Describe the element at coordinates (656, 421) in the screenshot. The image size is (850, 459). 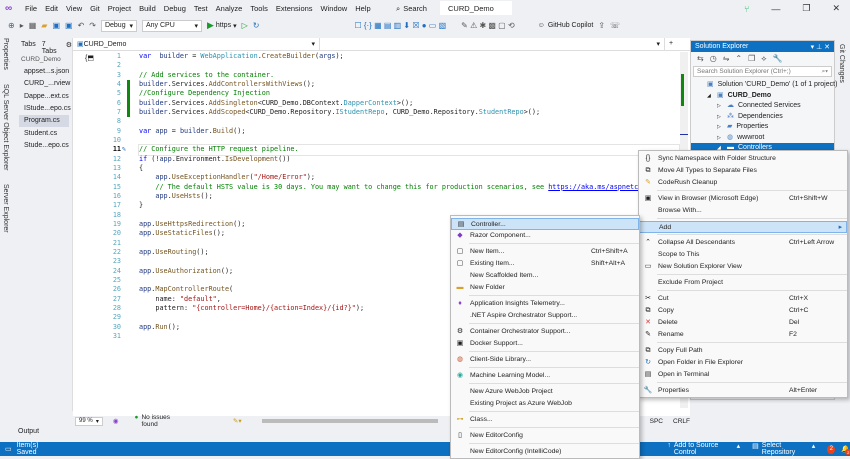
I see `indent-mode: SPC` at that location.